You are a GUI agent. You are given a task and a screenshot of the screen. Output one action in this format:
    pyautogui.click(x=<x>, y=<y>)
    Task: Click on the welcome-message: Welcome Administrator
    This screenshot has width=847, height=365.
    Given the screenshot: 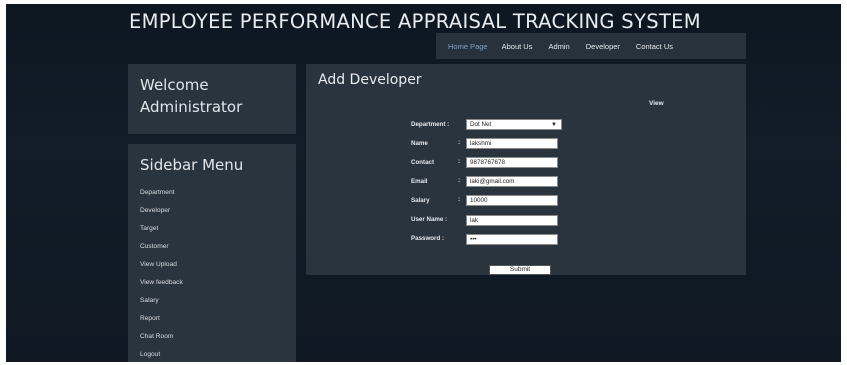 What is the action you would take?
    pyautogui.click(x=191, y=96)
    